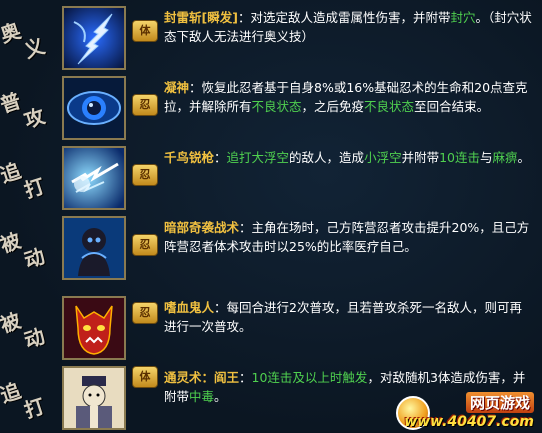 Image resolution: width=542 pixels, height=433 pixels. I want to click on skill-category-label: 普攻, so click(23, 110).